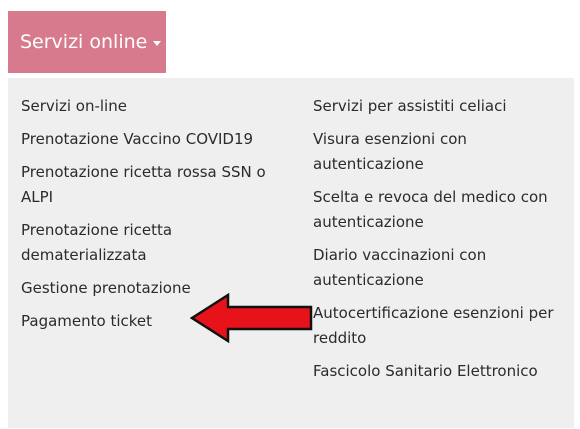 The height and width of the screenshot is (429, 580). What do you see at coordinates (84, 42) in the screenshot?
I see `servizi-online-label: Servizi online` at bounding box center [84, 42].